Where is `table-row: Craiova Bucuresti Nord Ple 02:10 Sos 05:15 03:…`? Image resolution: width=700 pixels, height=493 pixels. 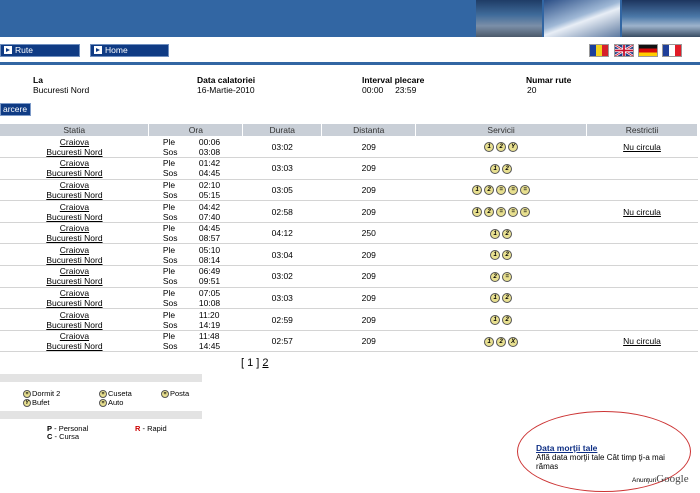 table-row: Craiova Bucuresti Nord Ple 02:10 Sos 05:15 03:… is located at coordinates (349, 190).